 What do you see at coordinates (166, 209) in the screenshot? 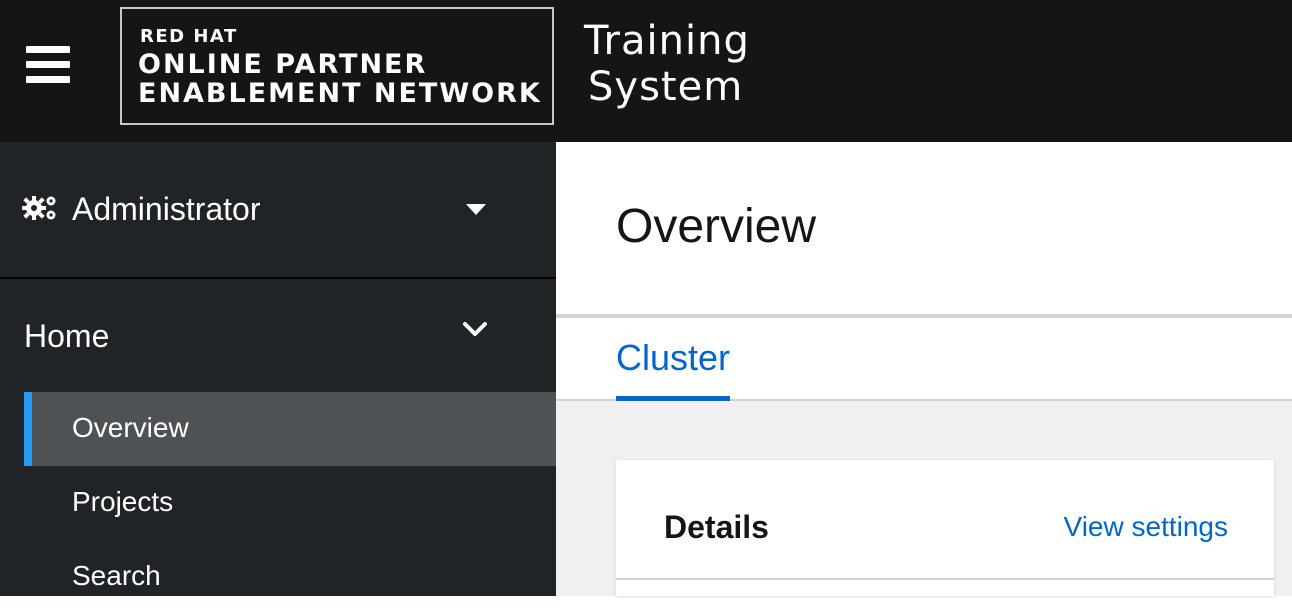
I see `perspective-label: Administrator` at bounding box center [166, 209].